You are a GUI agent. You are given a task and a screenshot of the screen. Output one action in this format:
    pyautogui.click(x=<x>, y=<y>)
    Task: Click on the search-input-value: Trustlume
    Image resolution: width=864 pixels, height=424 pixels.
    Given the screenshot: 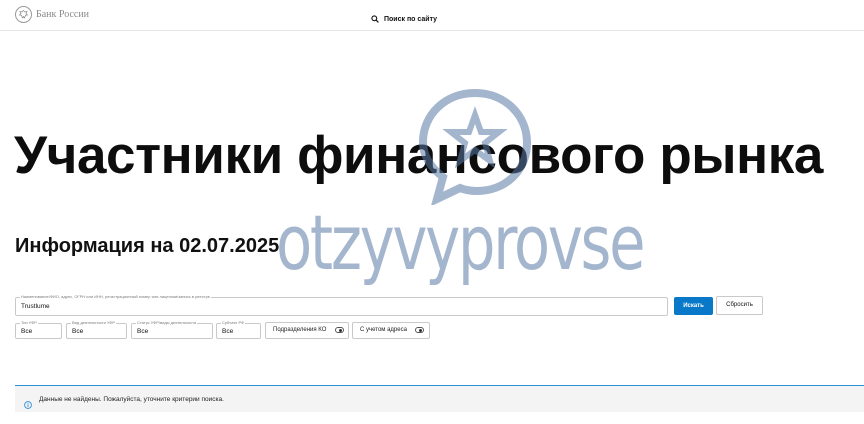 What is the action you would take?
    pyautogui.click(x=35, y=306)
    